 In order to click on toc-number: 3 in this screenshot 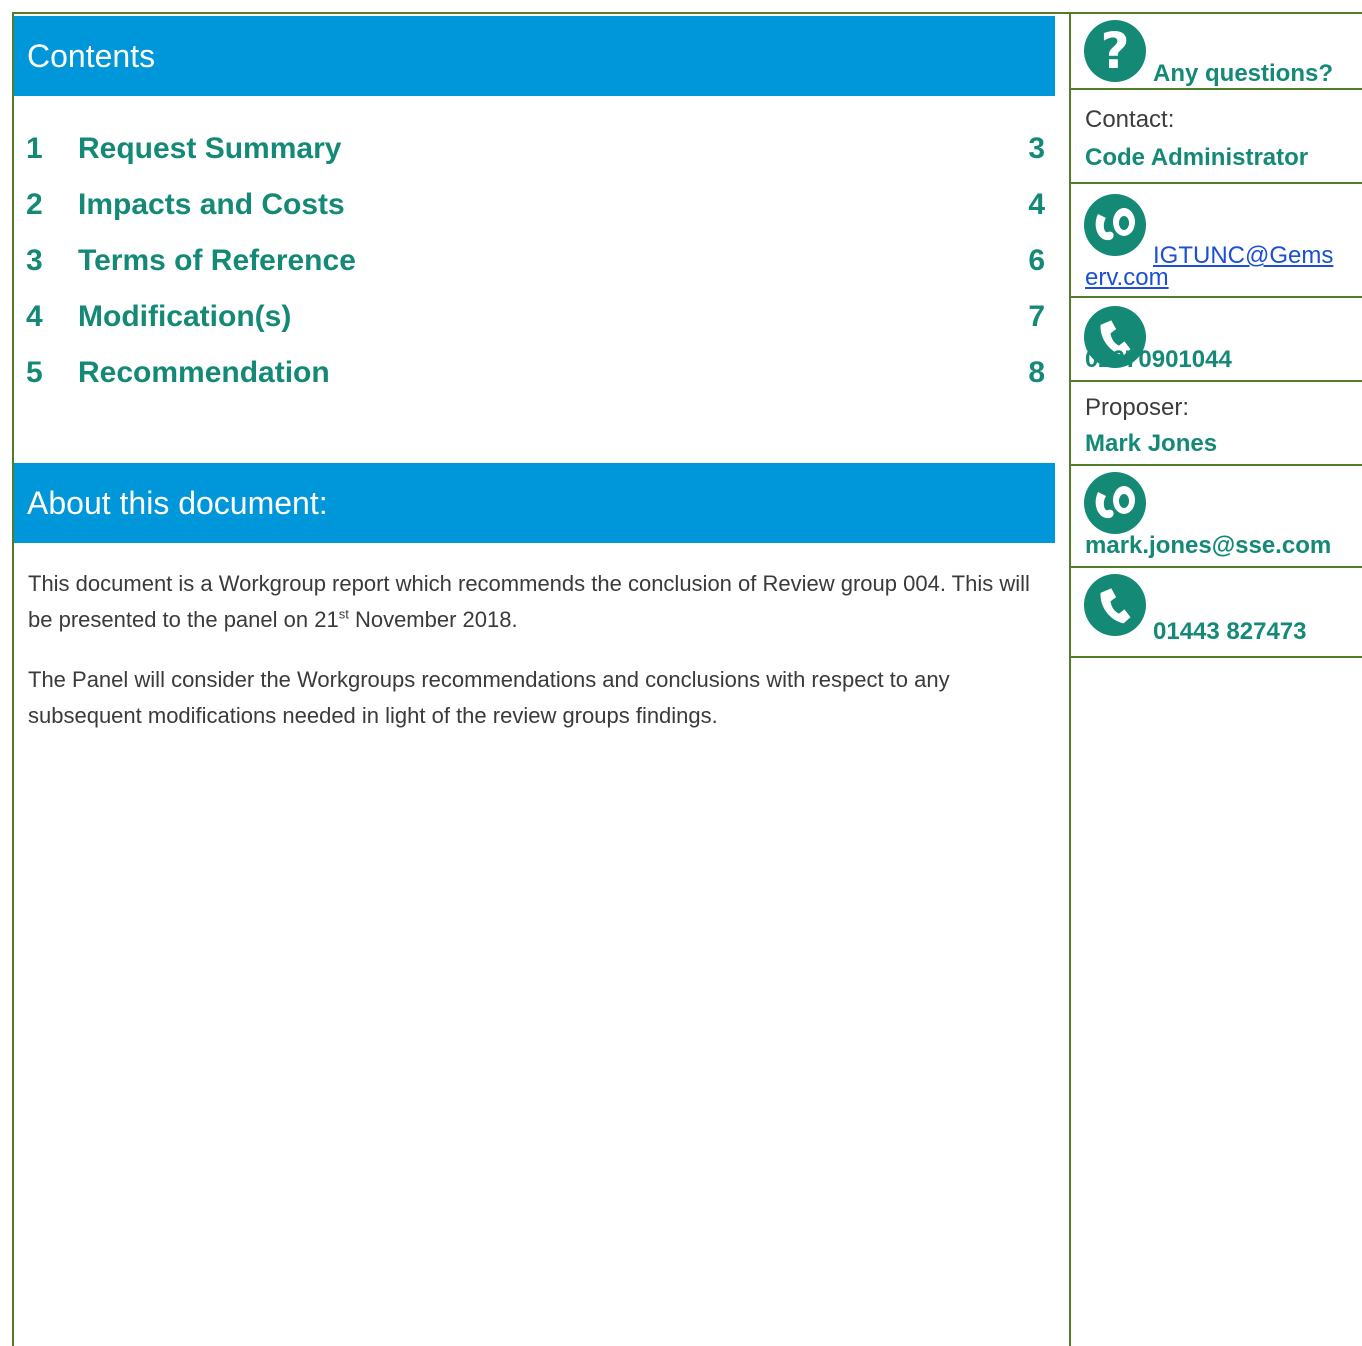, I will do `click(34, 260)`.